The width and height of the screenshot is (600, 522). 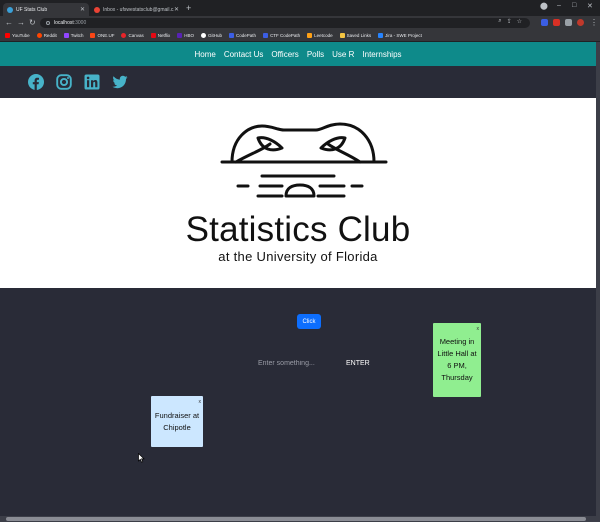 What do you see at coordinates (315, 54) in the screenshot?
I see `nav-polls: Polls` at bounding box center [315, 54].